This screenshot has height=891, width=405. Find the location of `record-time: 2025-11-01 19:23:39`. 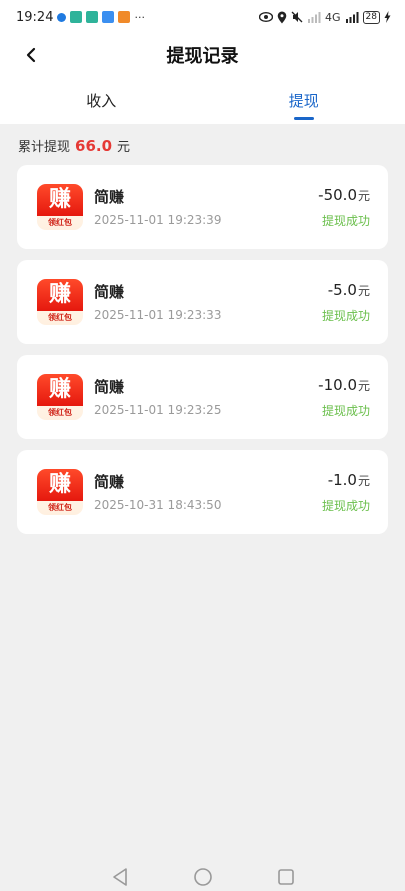

record-time: 2025-11-01 19:23:39 is located at coordinates (158, 220).